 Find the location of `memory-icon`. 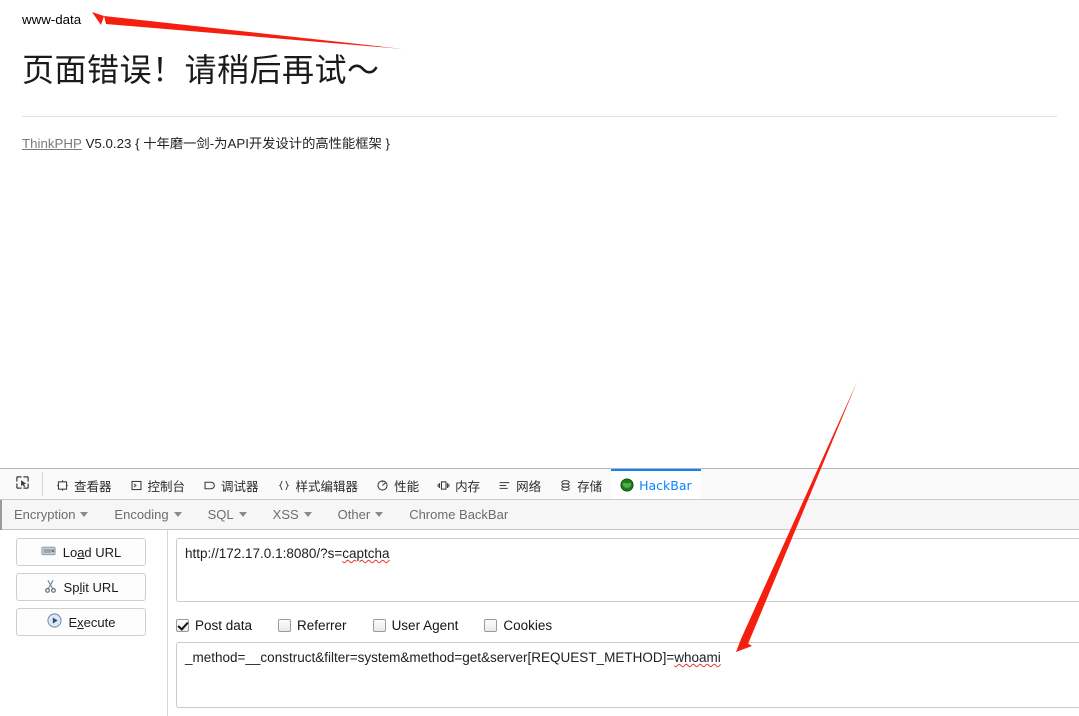

memory-icon is located at coordinates (443, 485).